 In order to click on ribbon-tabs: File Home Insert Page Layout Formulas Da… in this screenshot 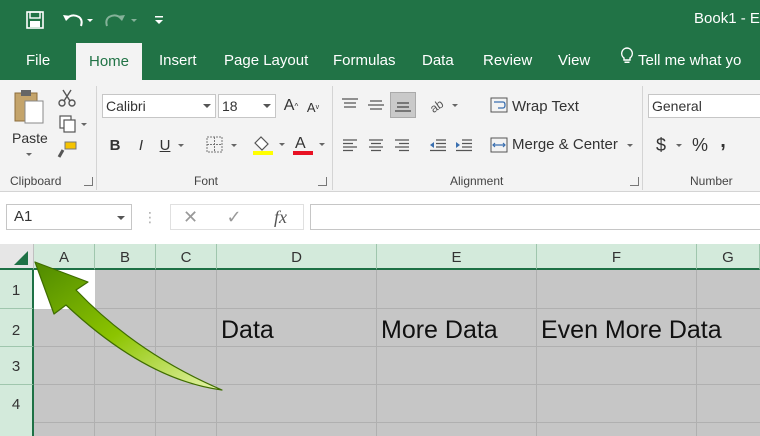, I will do `click(380, 60)`.